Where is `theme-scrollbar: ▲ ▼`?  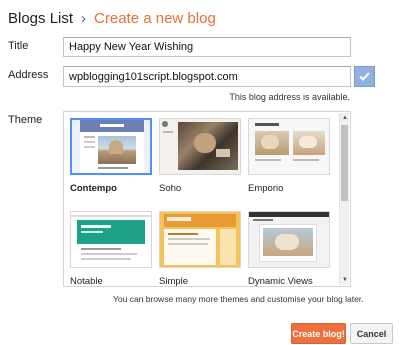
theme-scrollbar: ▲ ▼ is located at coordinates (344, 199).